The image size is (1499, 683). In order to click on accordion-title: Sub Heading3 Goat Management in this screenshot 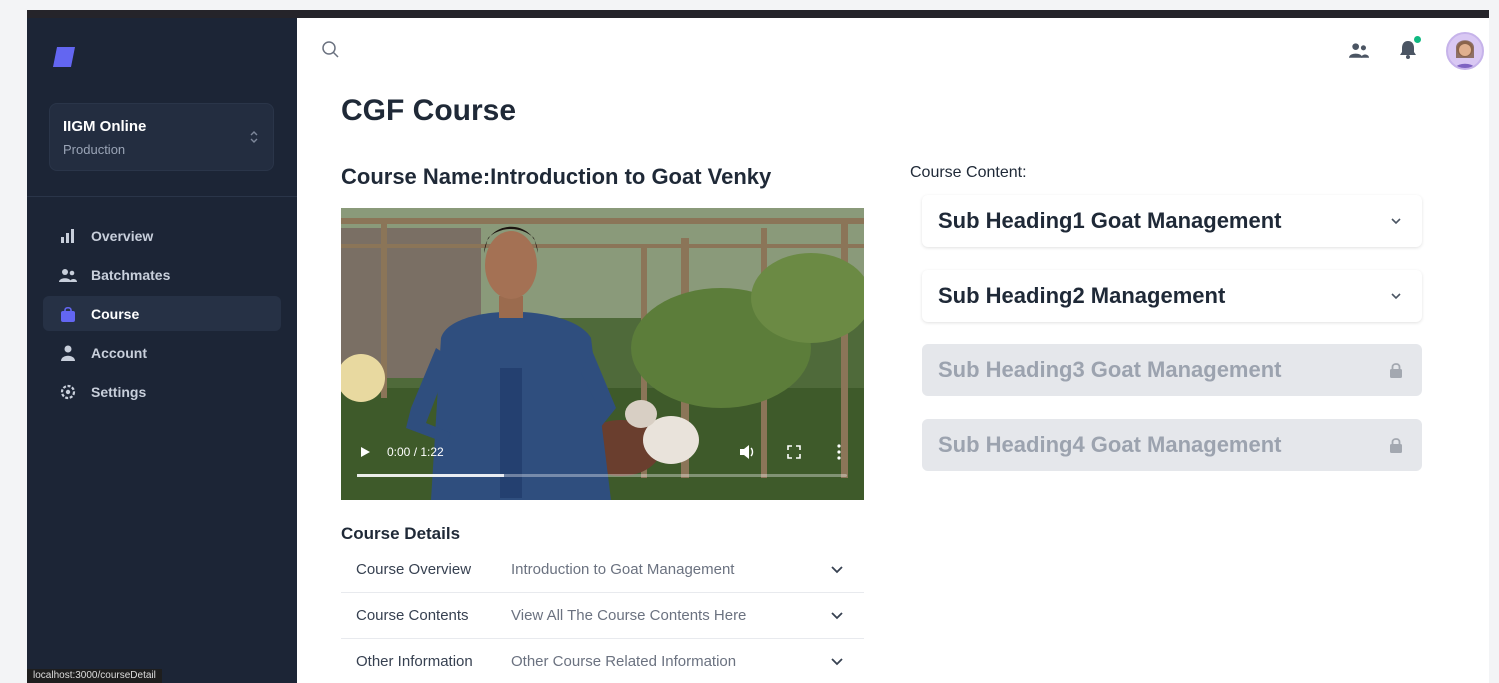, I will do `click(1110, 369)`.